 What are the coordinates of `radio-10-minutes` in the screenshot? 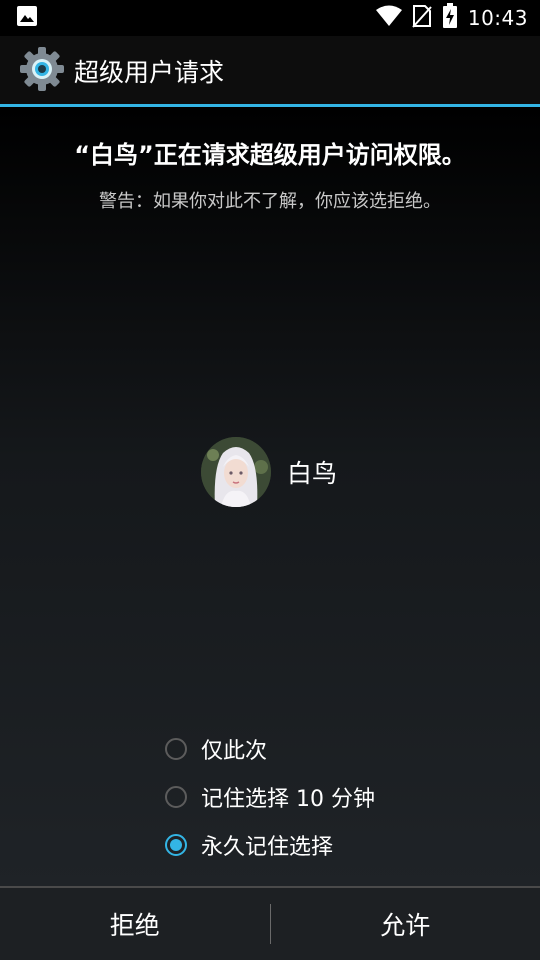 It's located at (176, 797).